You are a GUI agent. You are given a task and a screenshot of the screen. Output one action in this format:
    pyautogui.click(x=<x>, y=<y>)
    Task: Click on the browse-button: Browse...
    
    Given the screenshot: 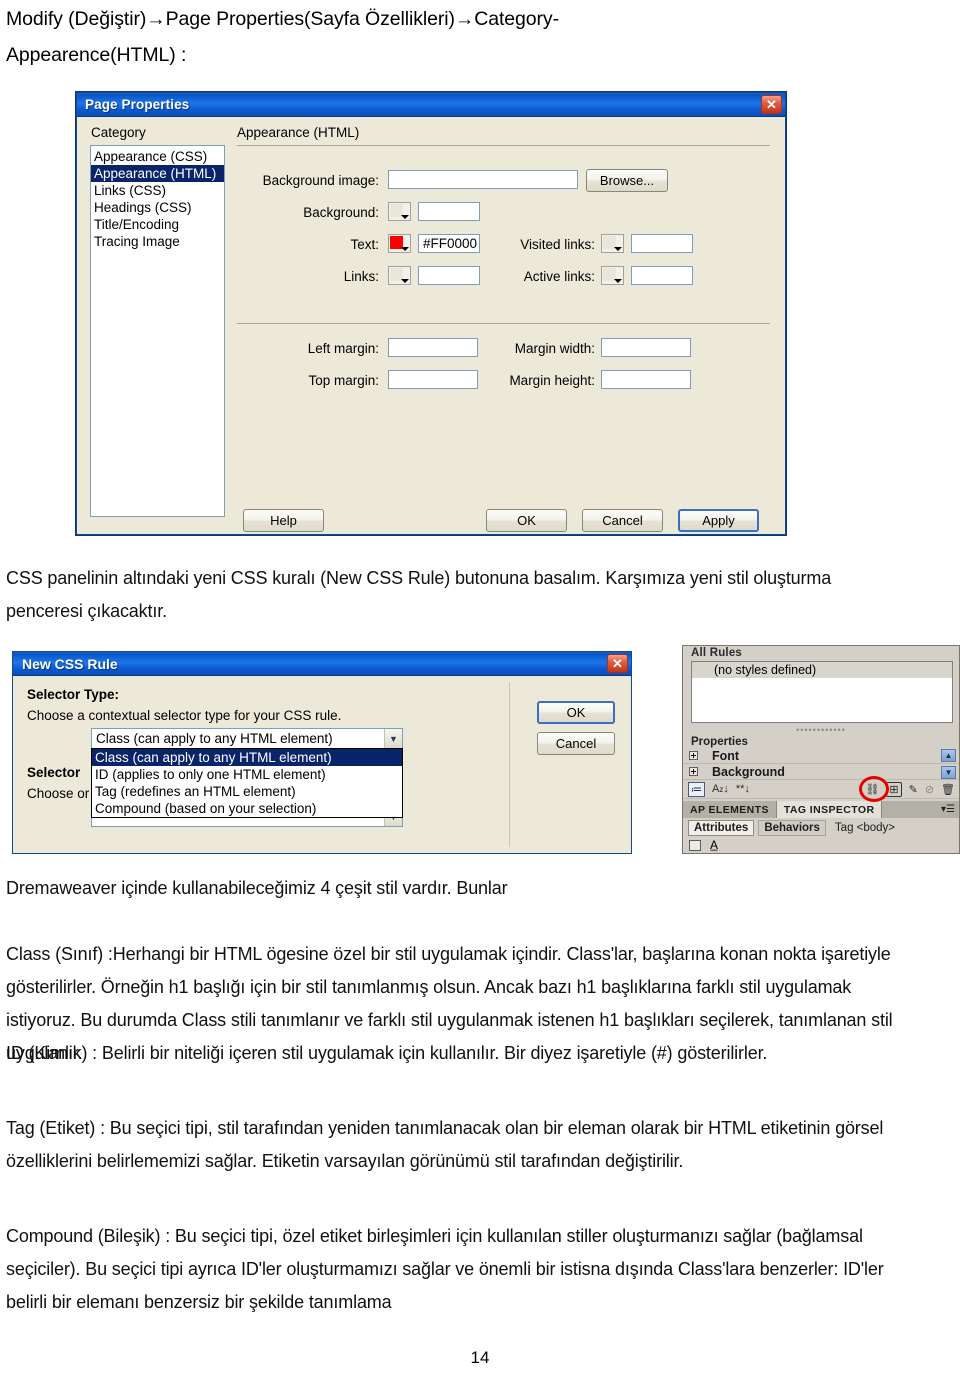 What is the action you would take?
    pyautogui.click(x=627, y=180)
    